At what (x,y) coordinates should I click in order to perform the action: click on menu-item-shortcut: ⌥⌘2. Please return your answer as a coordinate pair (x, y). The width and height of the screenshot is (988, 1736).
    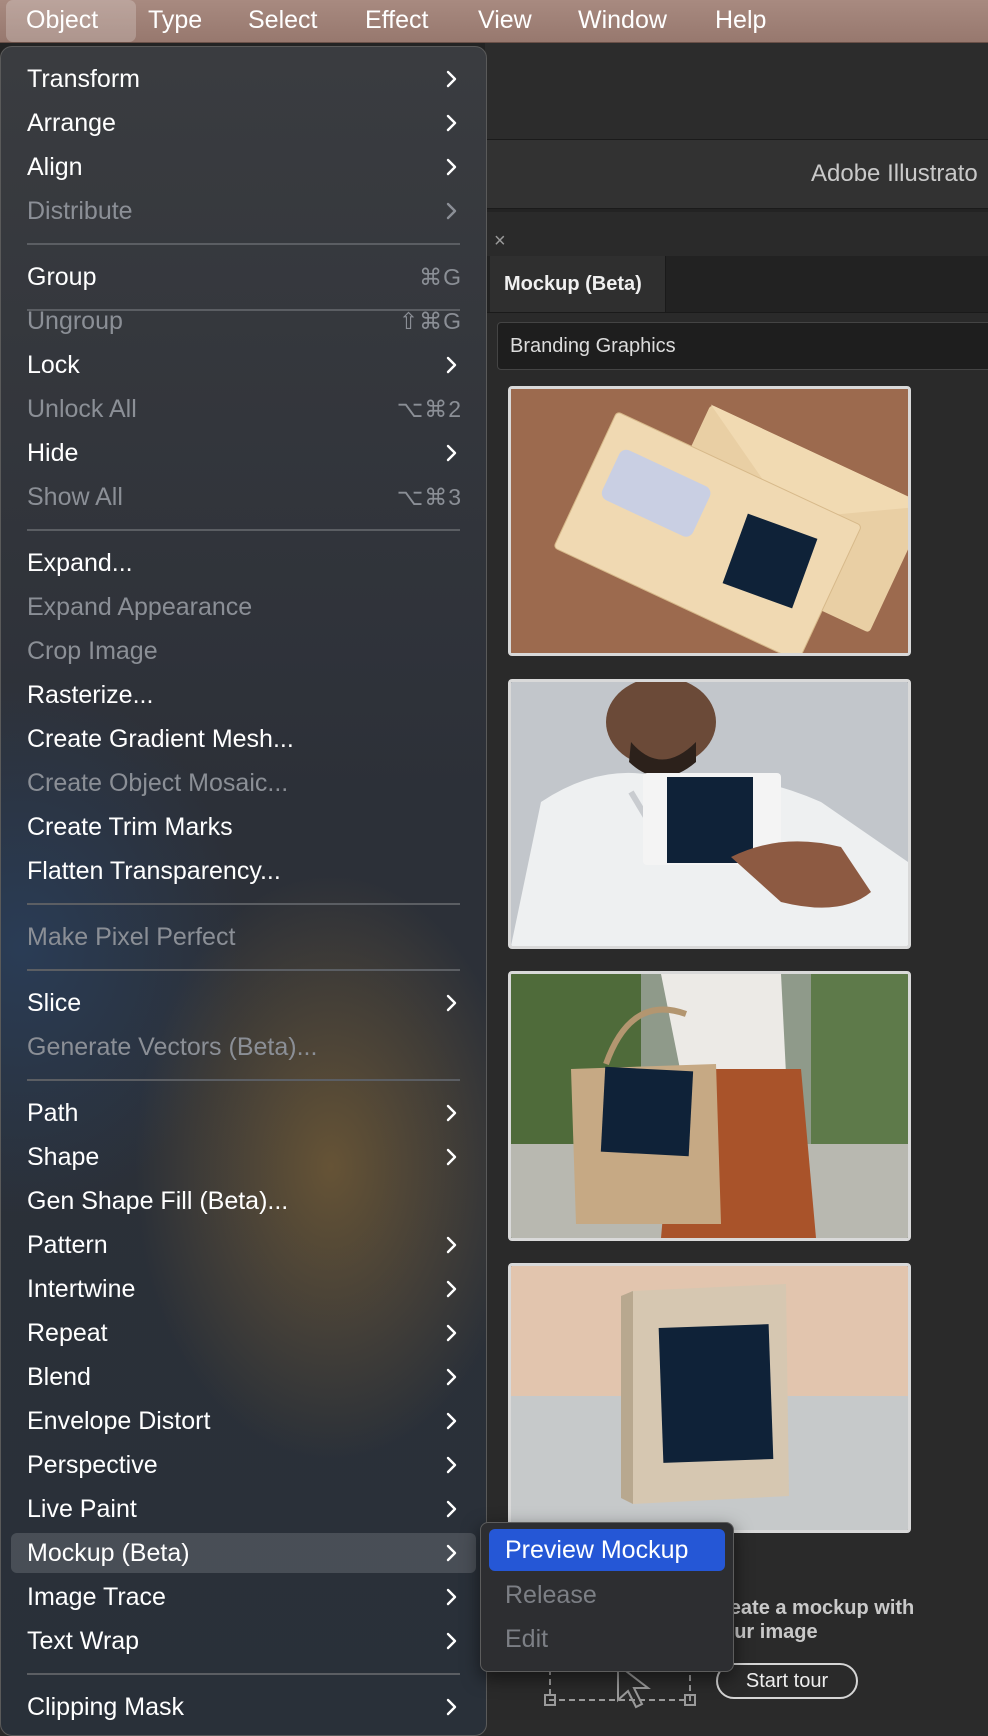
    Looking at the image, I should click on (429, 409).